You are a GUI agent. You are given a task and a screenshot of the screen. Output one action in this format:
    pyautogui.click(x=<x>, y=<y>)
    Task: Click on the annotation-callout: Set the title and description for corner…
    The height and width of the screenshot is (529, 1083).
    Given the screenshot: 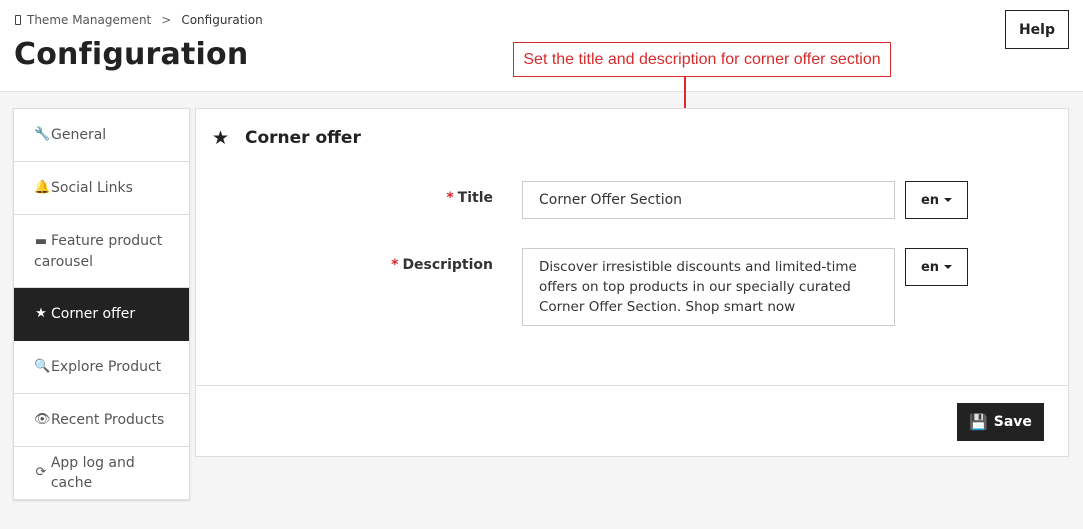 What is the action you would take?
    pyautogui.click(x=702, y=59)
    